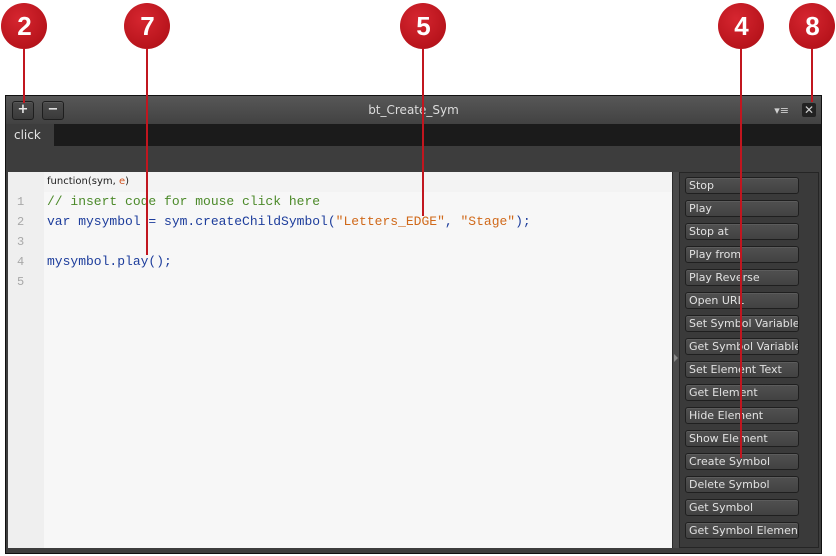 This screenshot has height=556, width=836. I want to click on tab-click: click, so click(30, 135).